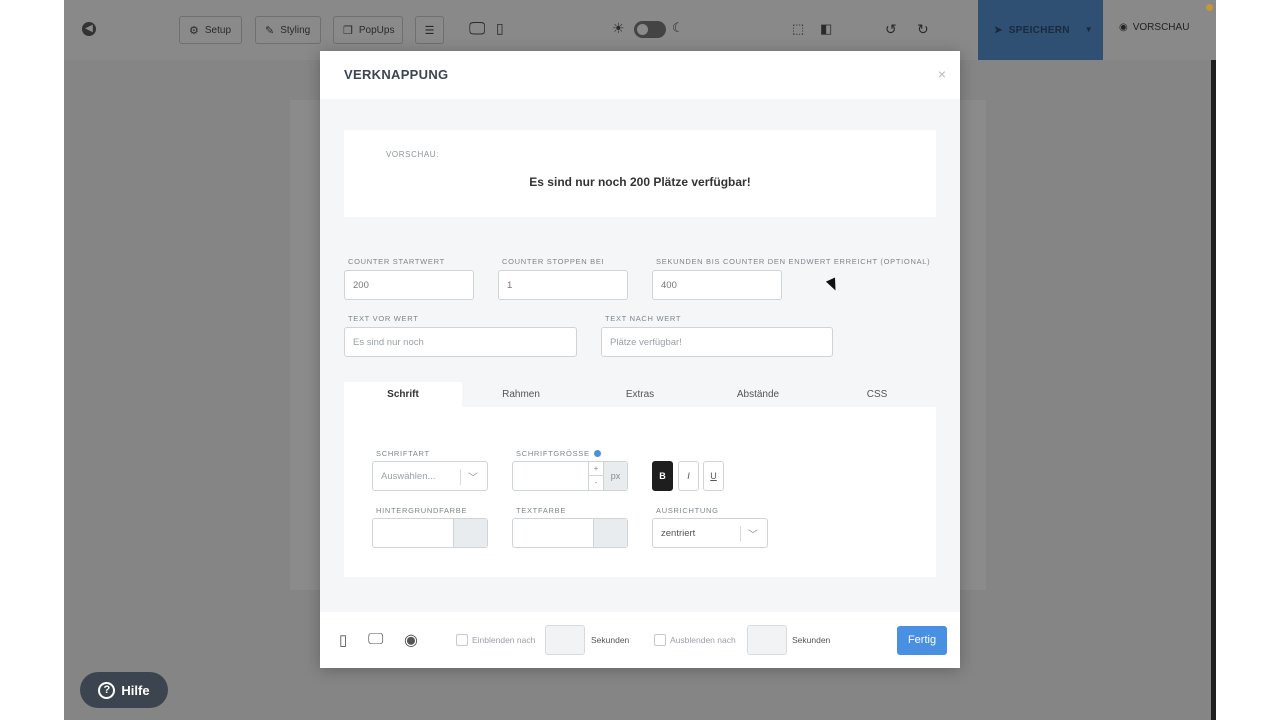 The width and height of the screenshot is (1280, 720). Describe the element at coordinates (462, 640) in the screenshot. I see `show-after-checkbox` at that location.